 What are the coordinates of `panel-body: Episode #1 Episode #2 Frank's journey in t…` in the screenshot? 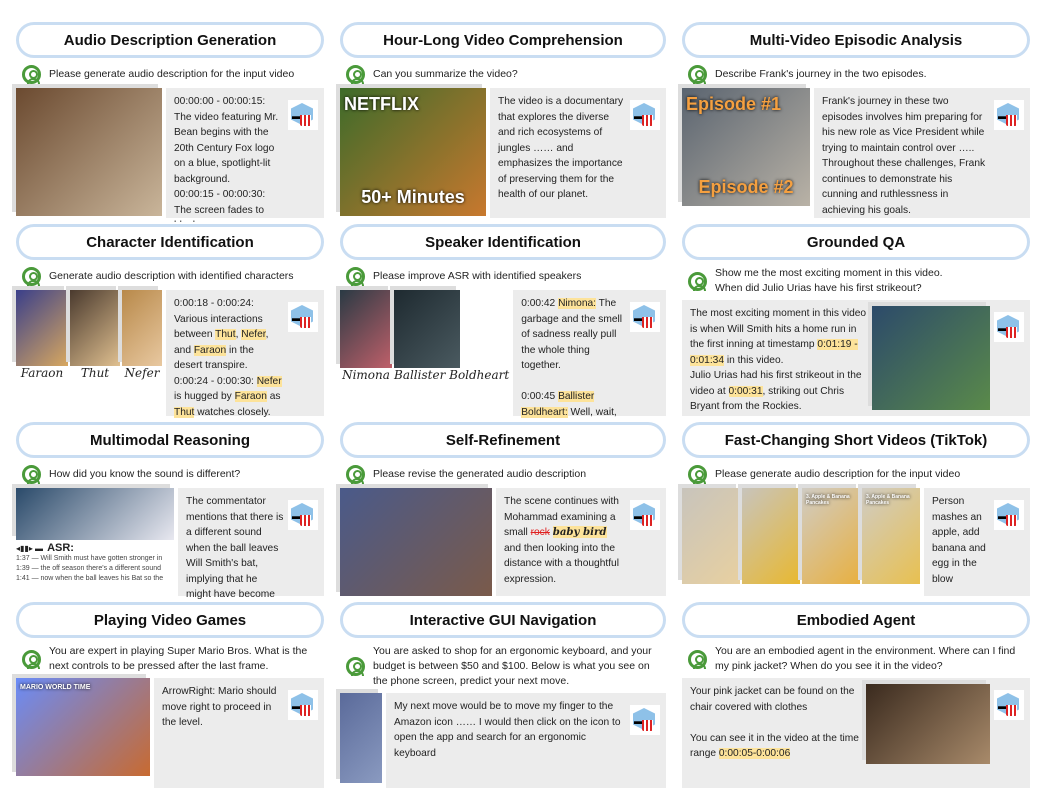 It's located at (856, 155).